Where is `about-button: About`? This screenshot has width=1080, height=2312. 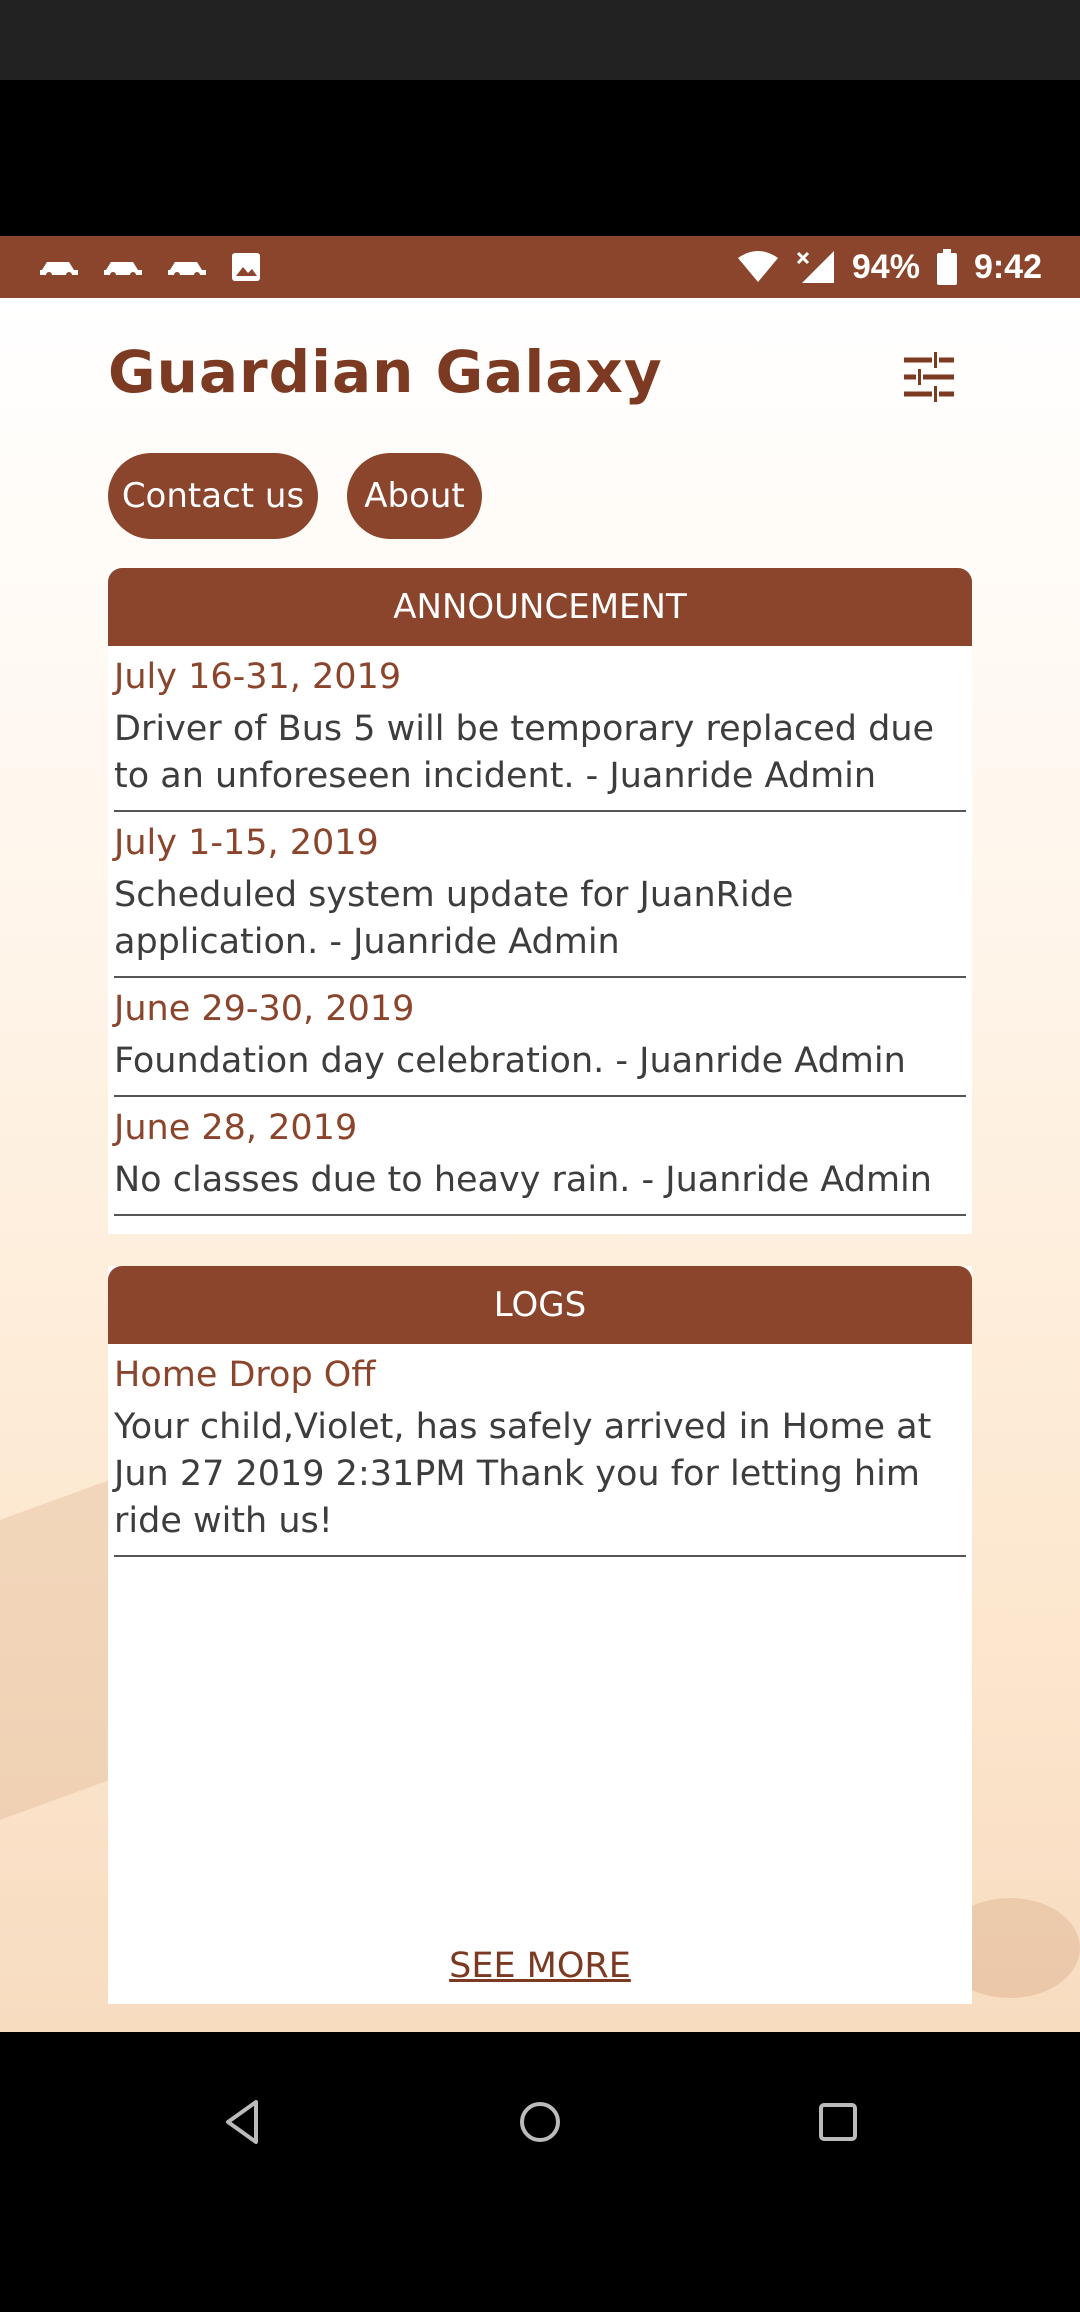
about-button: About is located at coordinates (414, 496).